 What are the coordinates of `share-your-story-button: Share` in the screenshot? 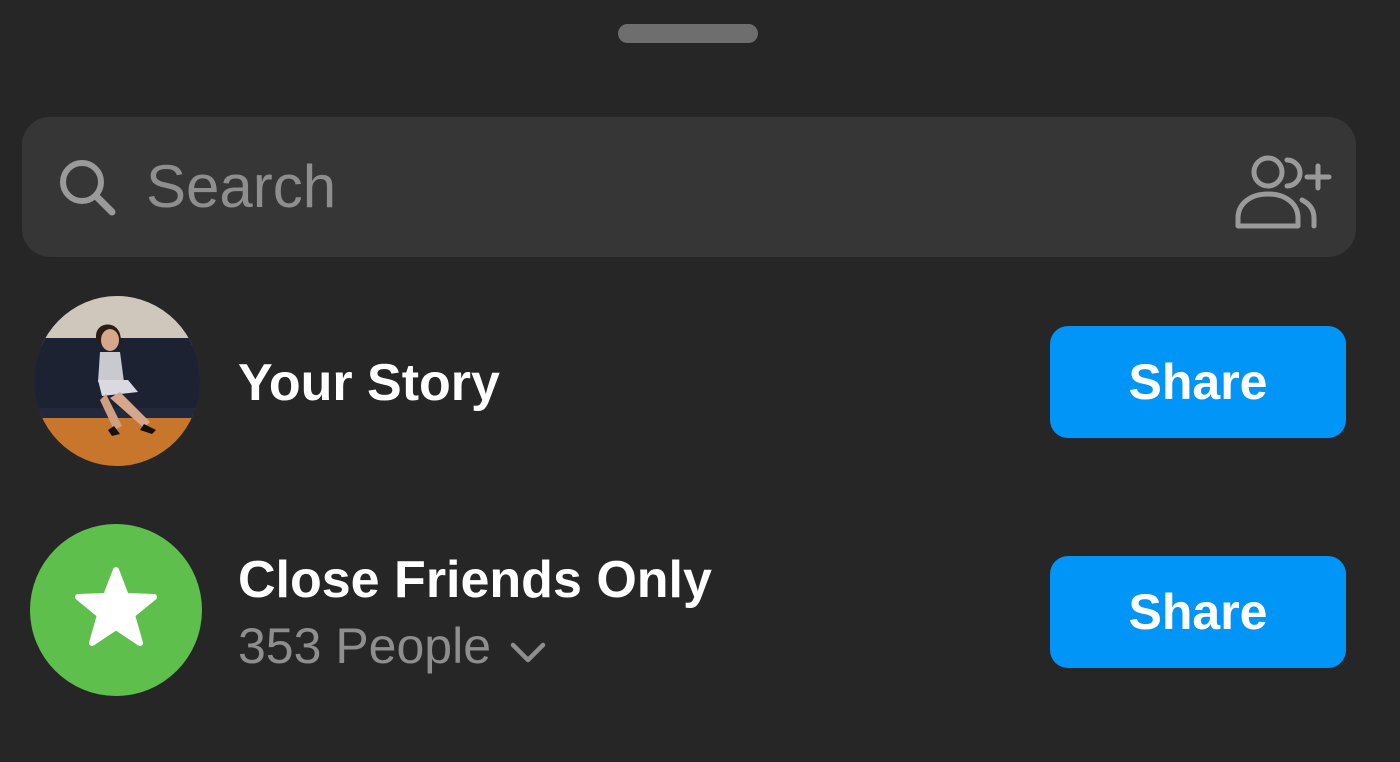 It's located at (1198, 382).